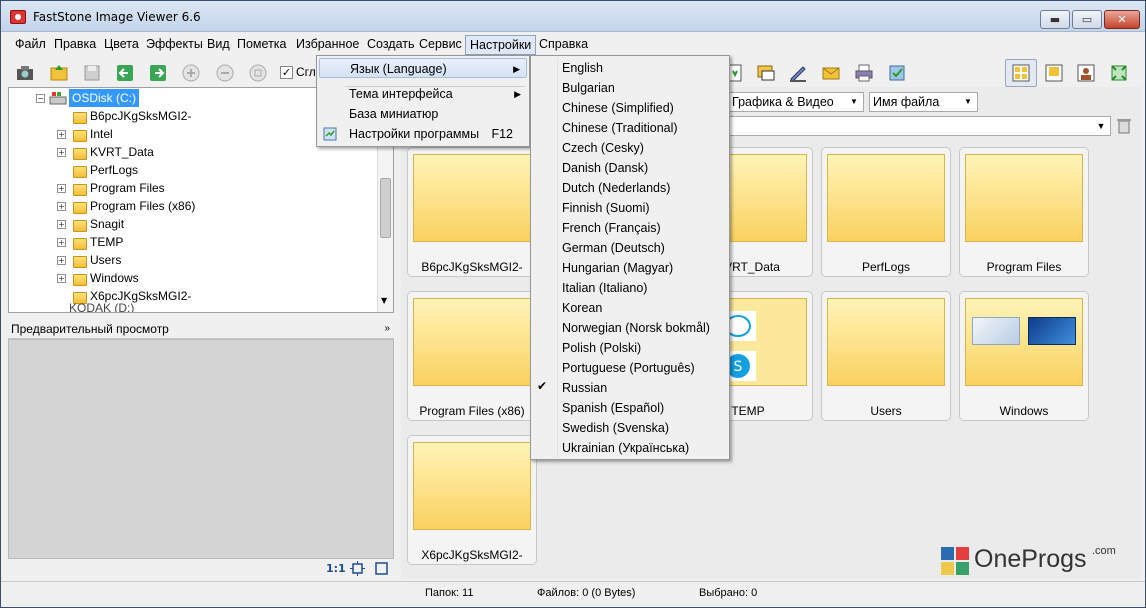 The height and width of the screenshot is (608, 1146). I want to click on path-dropdown-icon: ▼, so click(1101, 126).